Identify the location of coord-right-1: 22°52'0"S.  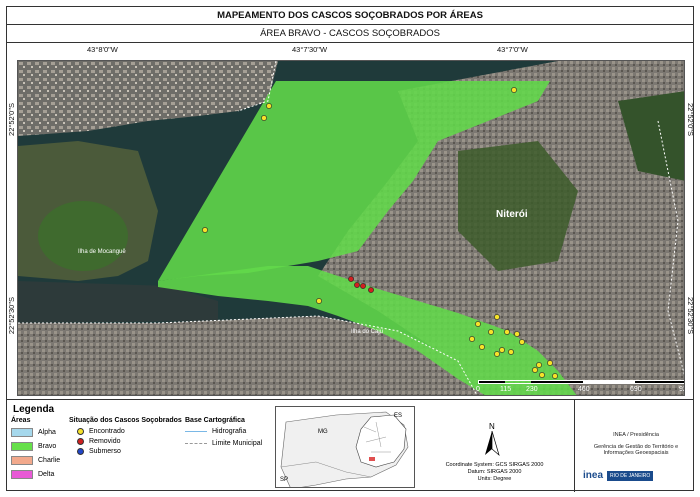
(690, 119).